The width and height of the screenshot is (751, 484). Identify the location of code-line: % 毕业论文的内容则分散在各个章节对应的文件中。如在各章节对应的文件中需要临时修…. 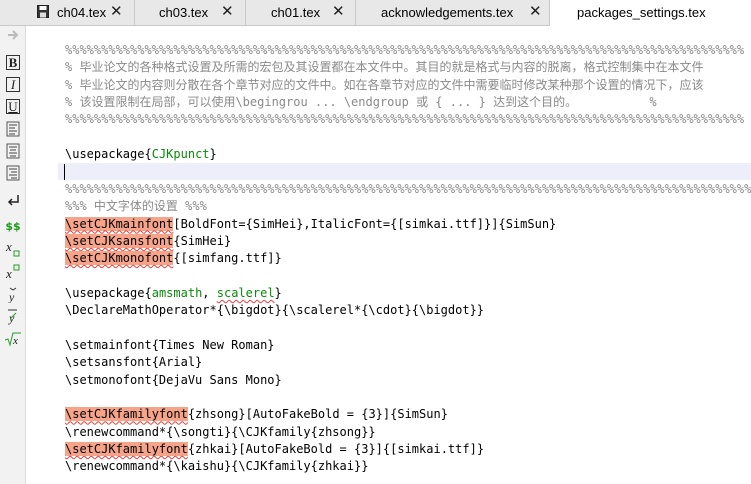
(404, 85).